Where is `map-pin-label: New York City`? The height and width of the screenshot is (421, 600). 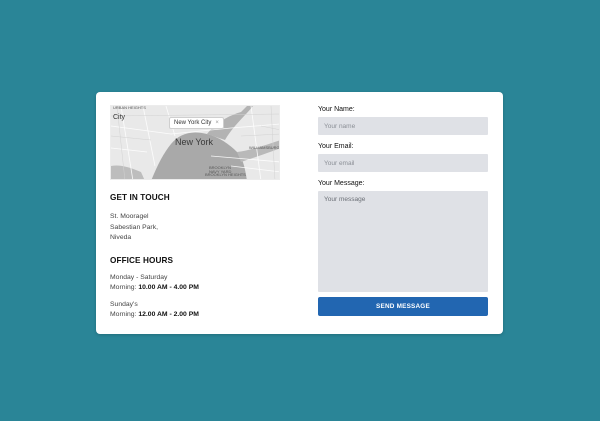 map-pin-label: New York City is located at coordinates (193, 123).